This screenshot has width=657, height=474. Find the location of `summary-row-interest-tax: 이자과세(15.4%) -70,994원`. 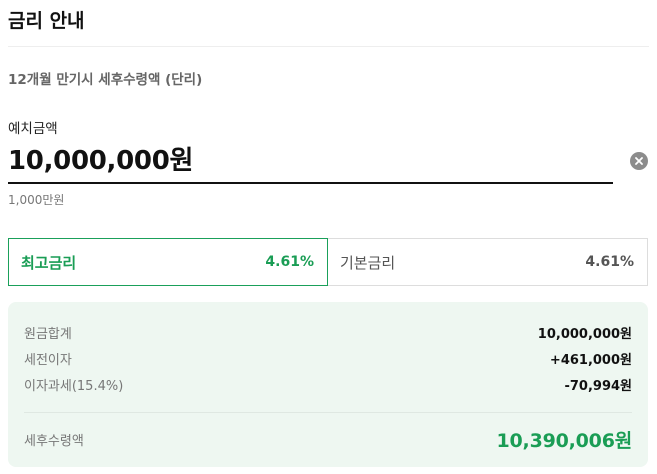

summary-row-interest-tax: 이자과세(15.4%) -70,994원 is located at coordinates (328, 384).